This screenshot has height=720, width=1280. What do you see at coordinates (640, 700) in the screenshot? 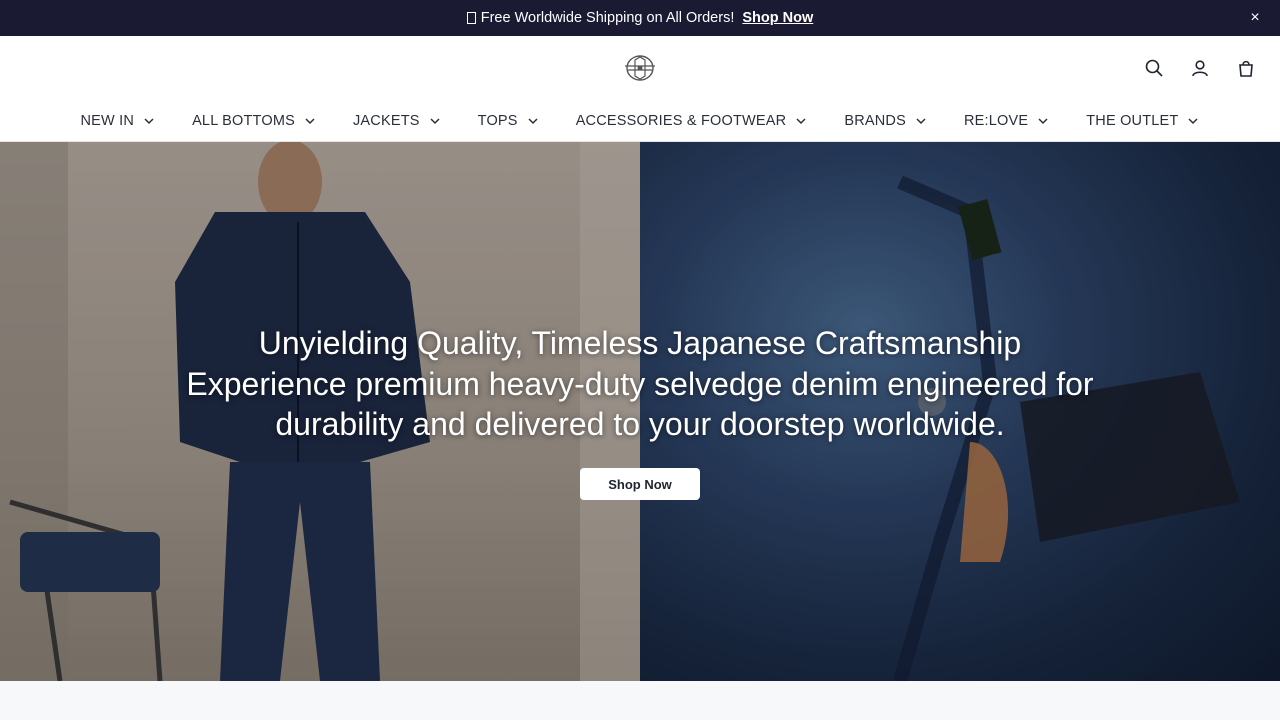
I see `next-section` at bounding box center [640, 700].